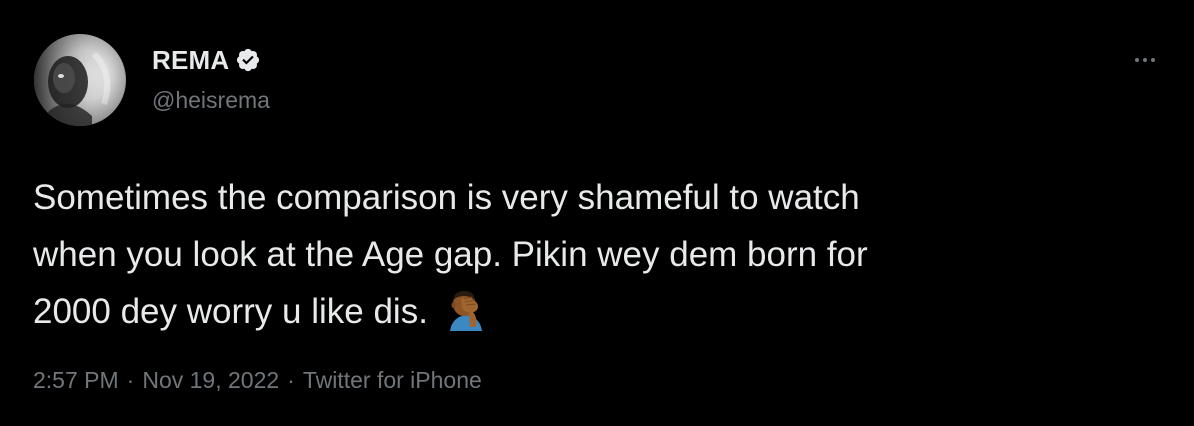 This screenshot has width=1194, height=426. I want to click on author-display-name: REMA, so click(190, 60).